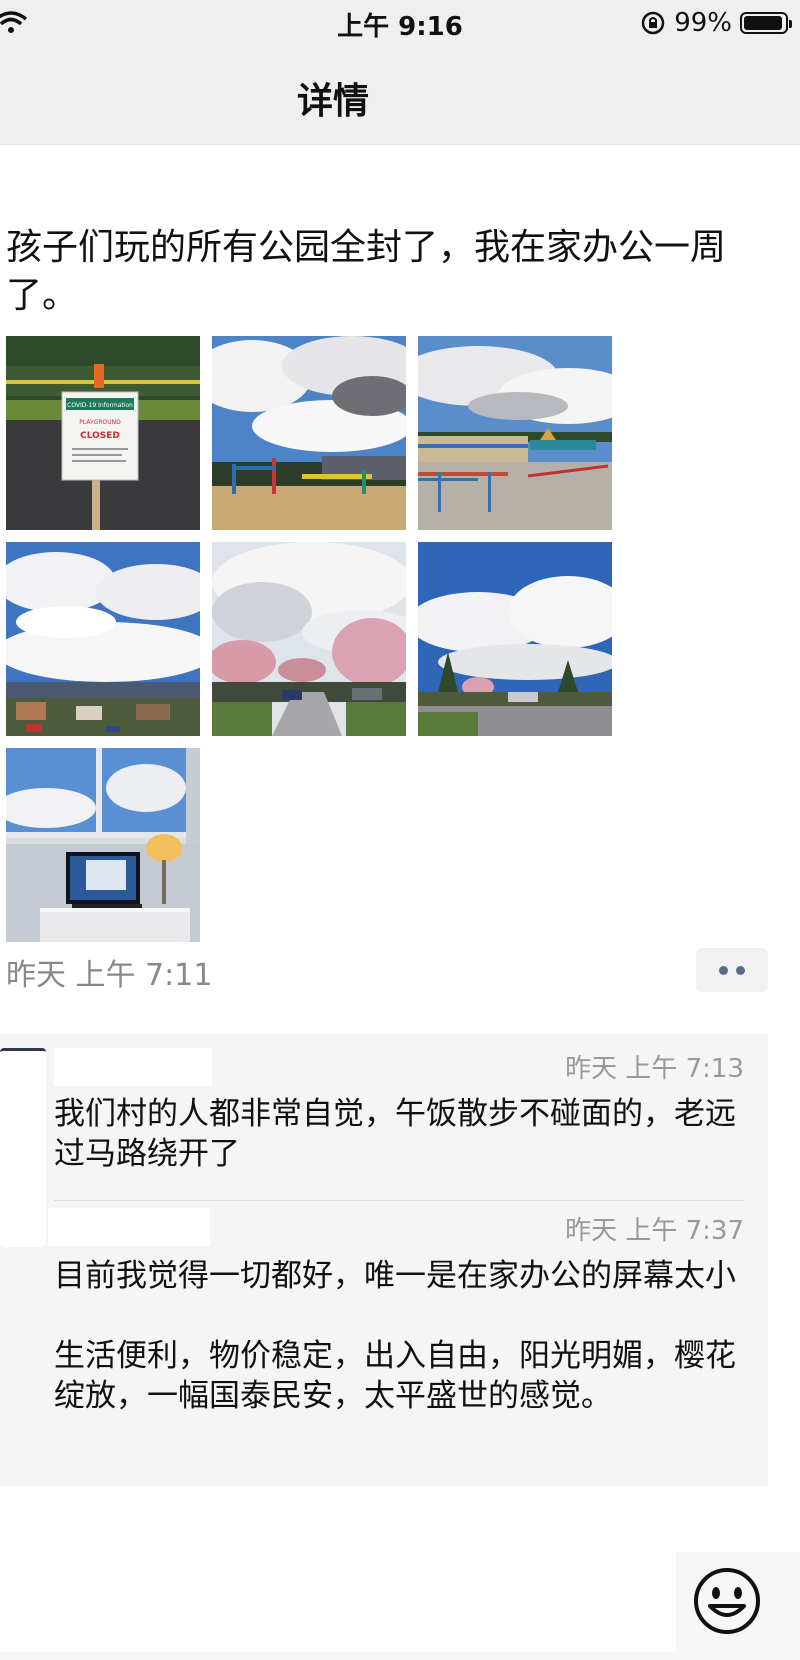  What do you see at coordinates (654, 1231) in the screenshot?
I see `comment-time: 昨天 上午 7:37` at bounding box center [654, 1231].